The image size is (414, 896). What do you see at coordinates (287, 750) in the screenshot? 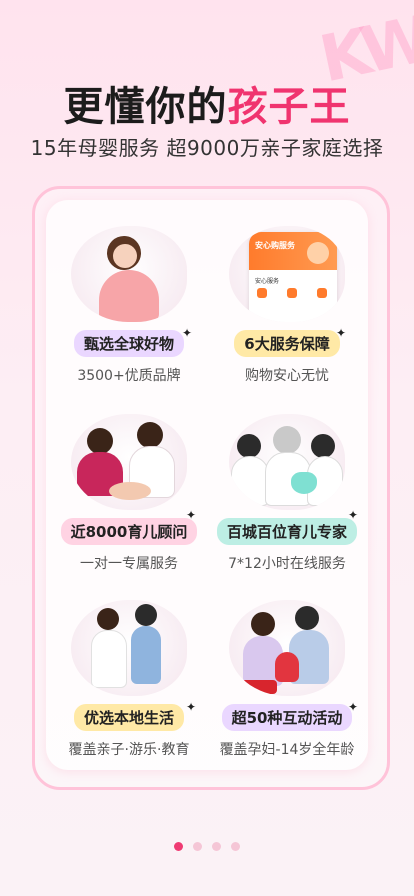
I see `feature-desc: 覆盖孕妇-14岁全年龄` at bounding box center [287, 750].